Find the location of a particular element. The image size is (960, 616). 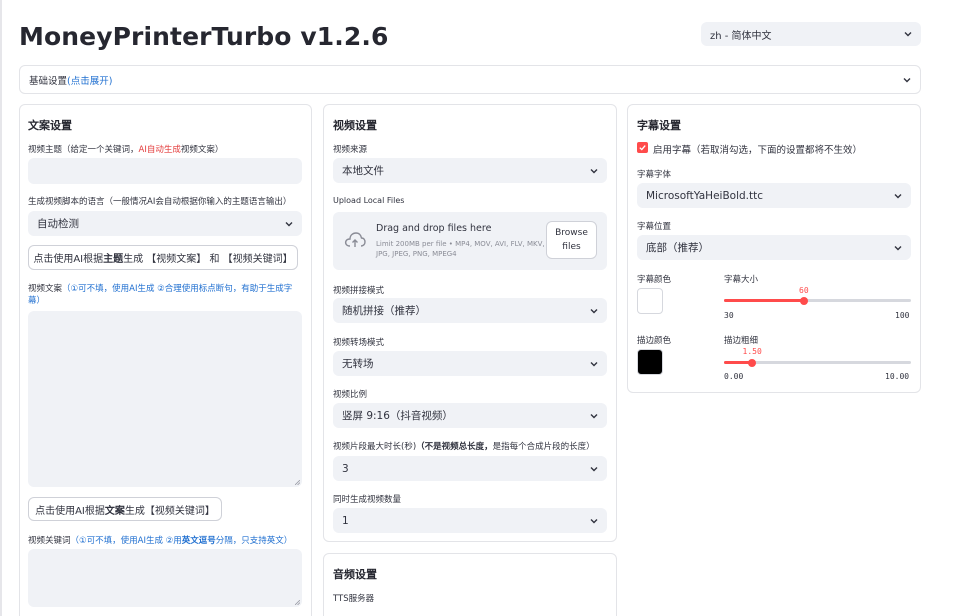

clip-duration-value: 3 is located at coordinates (345, 468).